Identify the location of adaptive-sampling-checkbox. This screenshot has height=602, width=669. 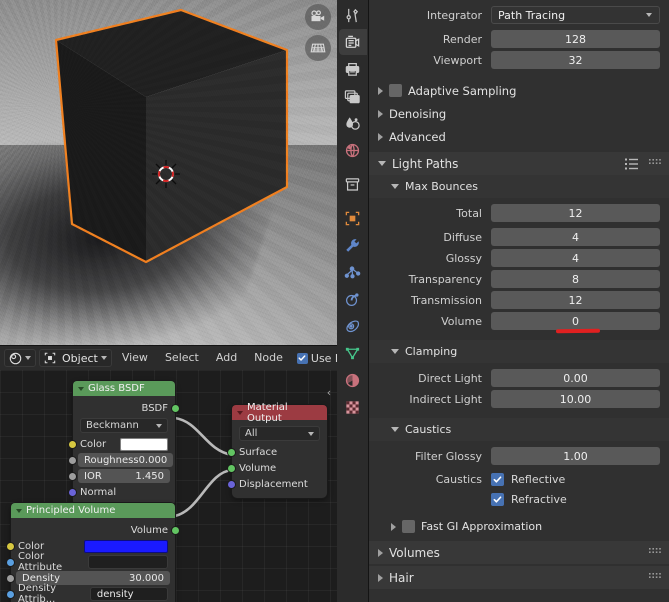
(395, 90).